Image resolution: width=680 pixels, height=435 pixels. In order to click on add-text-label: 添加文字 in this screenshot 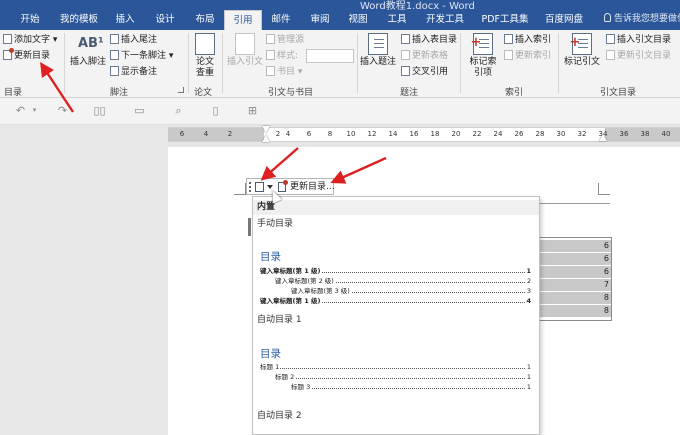, I will do `click(32, 40)`.